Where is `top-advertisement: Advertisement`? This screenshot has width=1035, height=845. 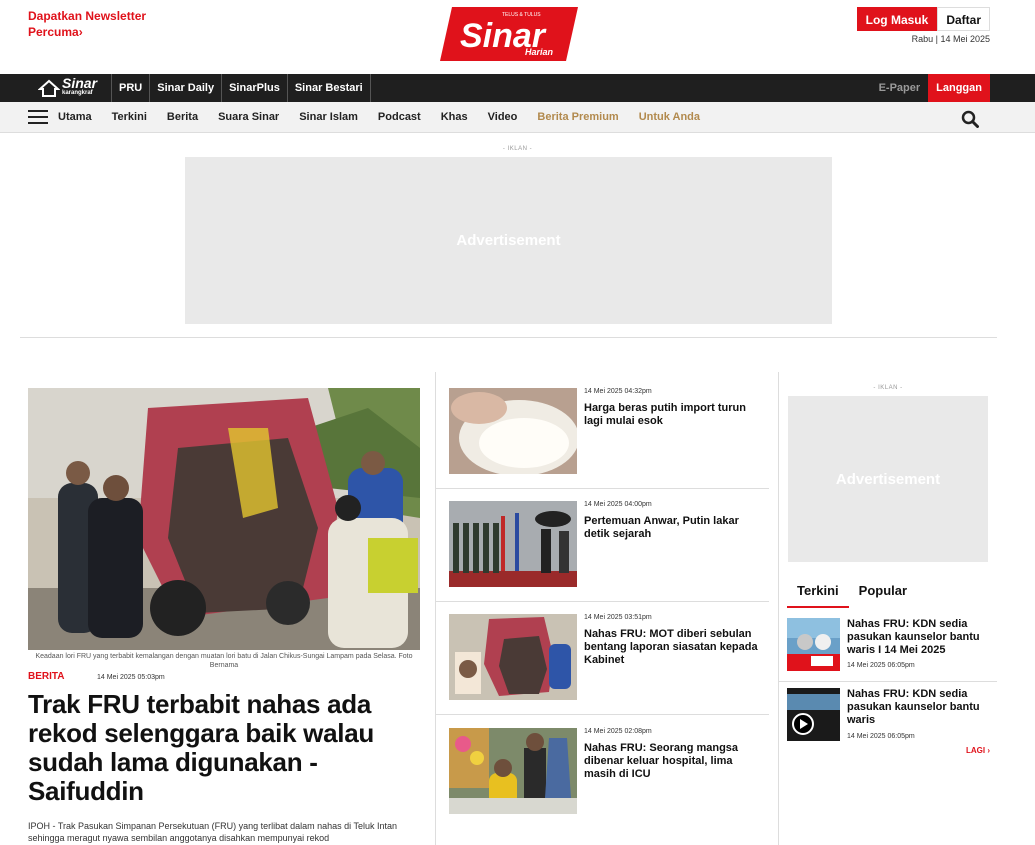 top-advertisement: Advertisement is located at coordinates (508, 240).